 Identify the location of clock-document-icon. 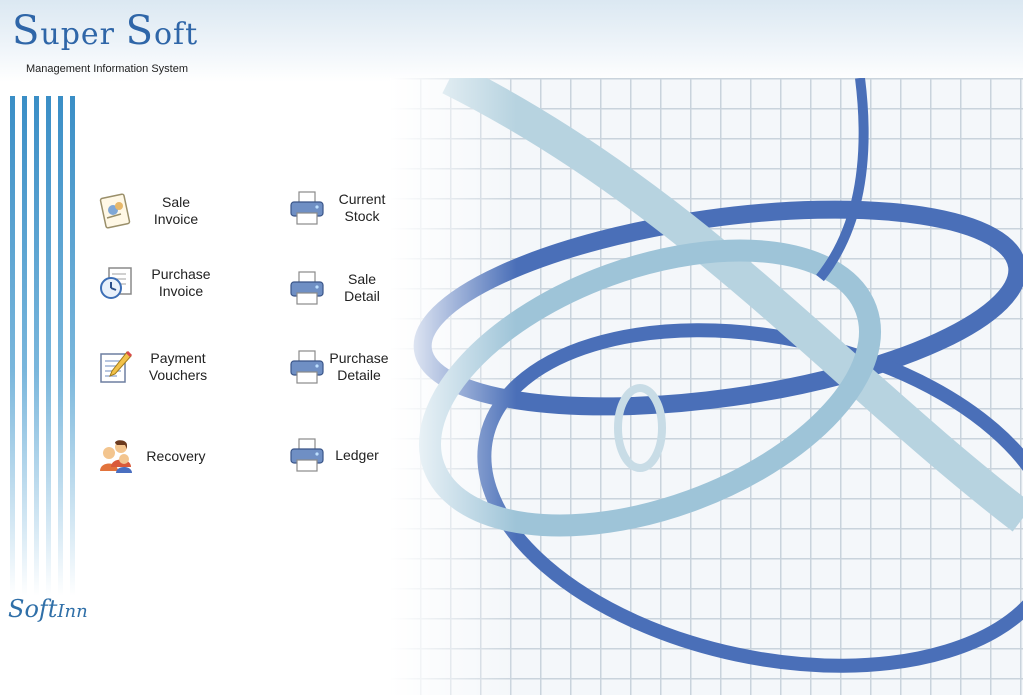
(116, 283).